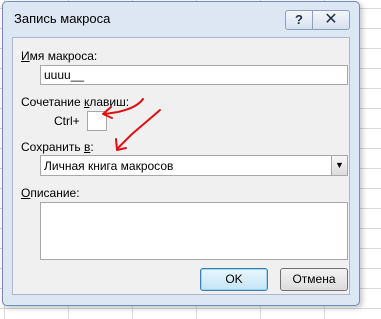 This screenshot has height=319, width=381. What do you see at coordinates (194, 165) in the screenshot?
I see `store-in-dropdown: Личная книга макросов ▼` at bounding box center [194, 165].